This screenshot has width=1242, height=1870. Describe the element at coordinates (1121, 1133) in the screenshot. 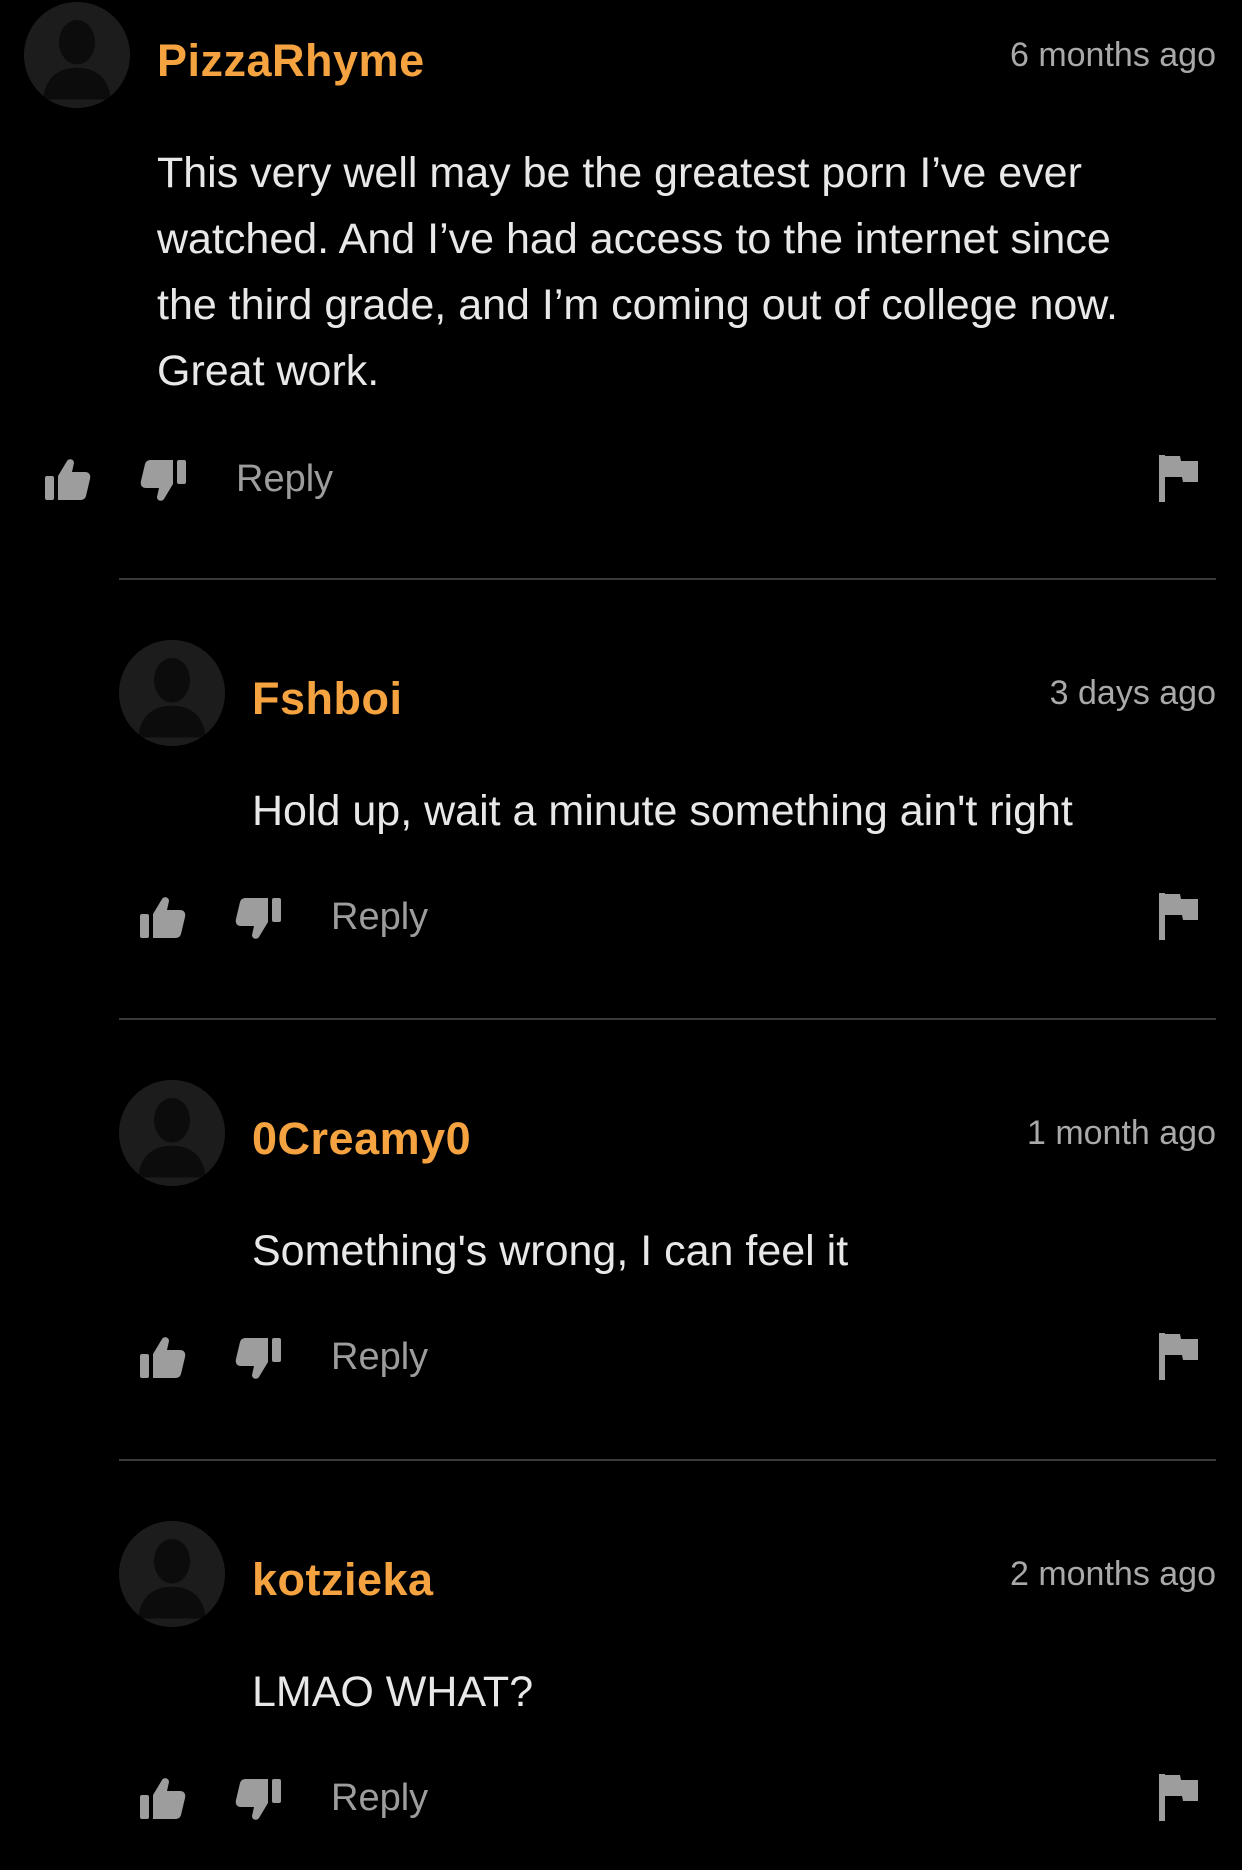

I see `comment-timestamp: 1 month ago` at that location.